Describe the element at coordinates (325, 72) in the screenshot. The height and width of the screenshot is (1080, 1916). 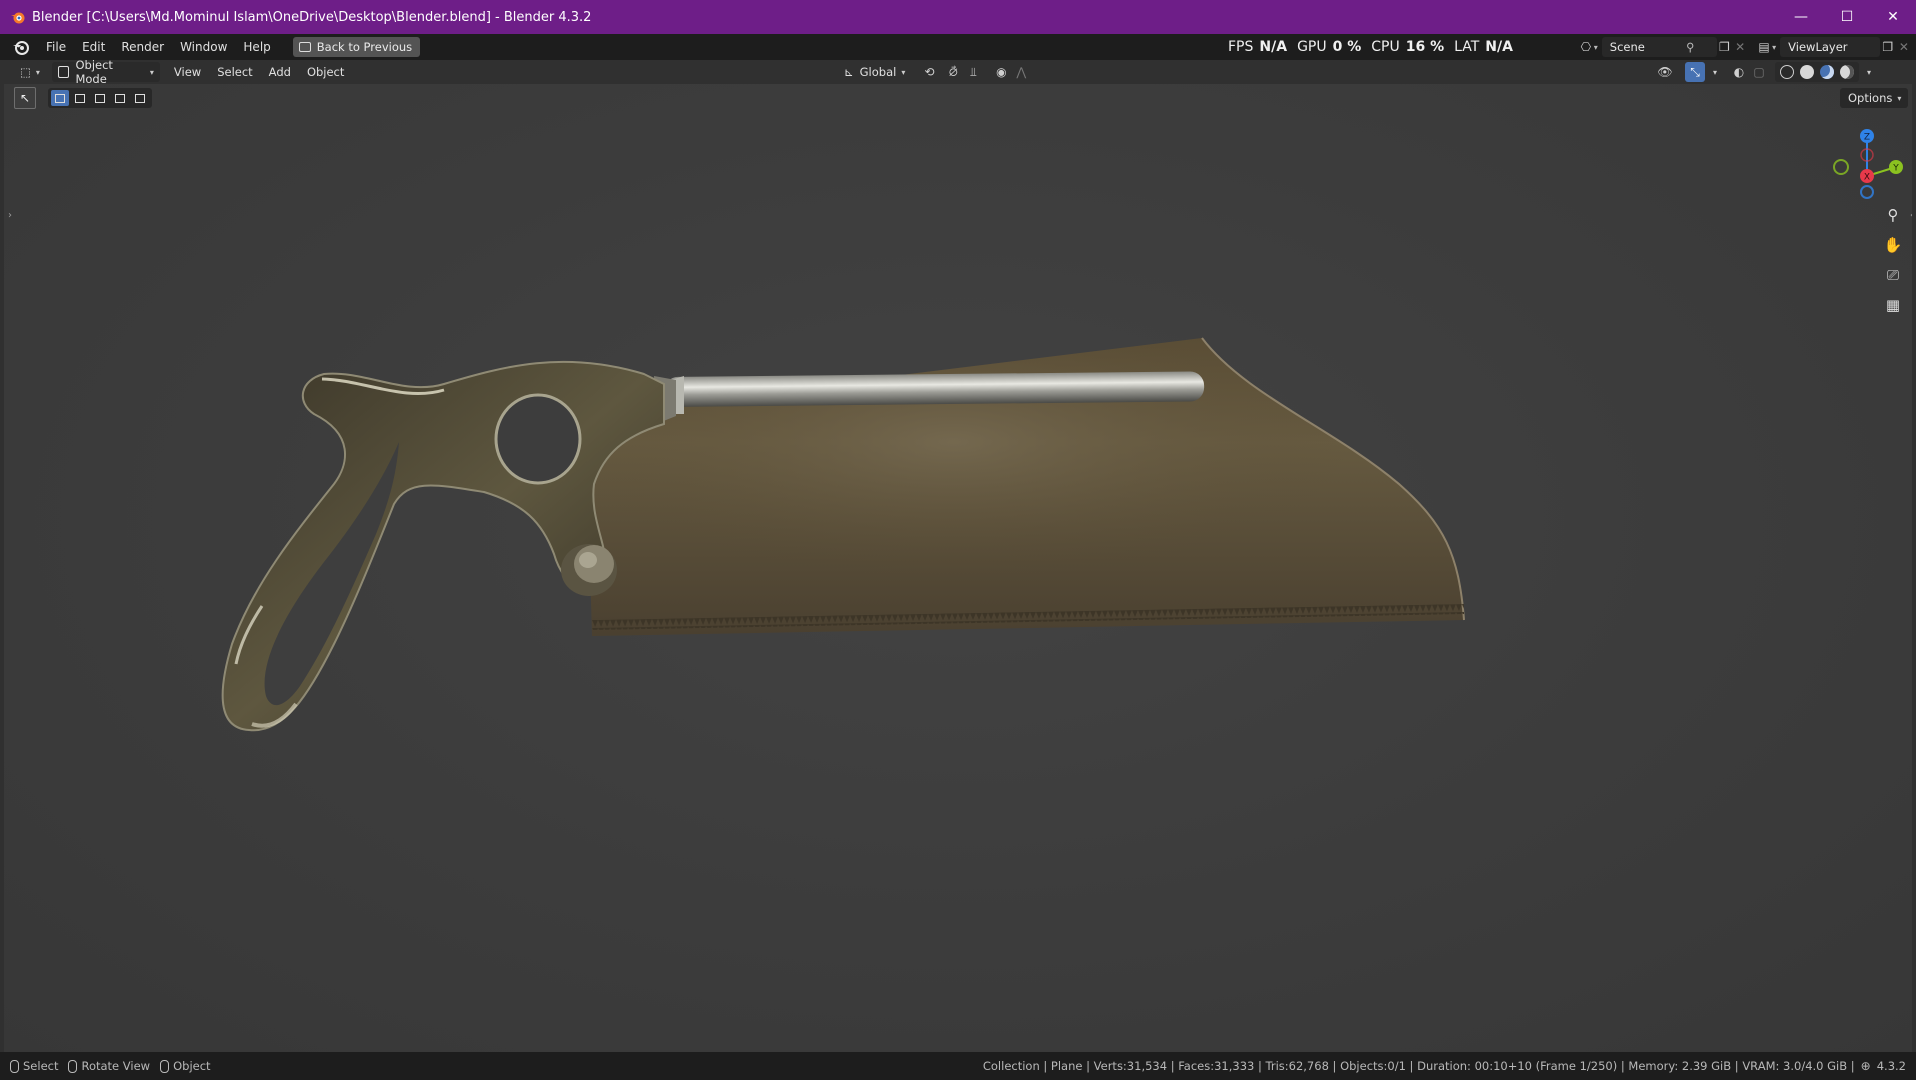
I see `menu-object: Object` at that location.